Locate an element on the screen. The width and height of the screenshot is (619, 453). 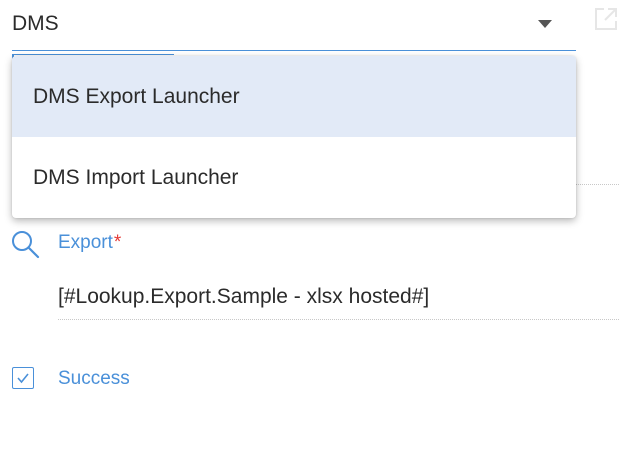
success-label: Success is located at coordinates (94, 379).